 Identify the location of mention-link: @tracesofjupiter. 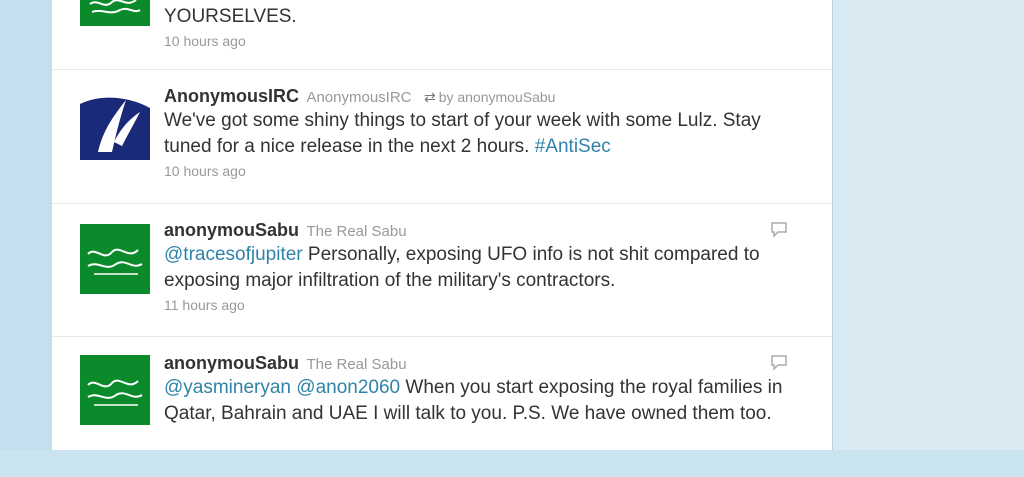
(233, 254).